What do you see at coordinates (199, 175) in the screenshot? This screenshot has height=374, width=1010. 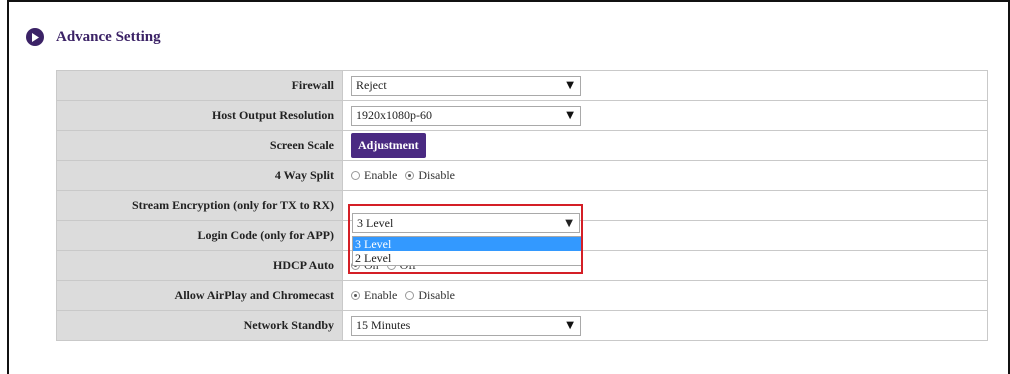 I see `four-way-split-label: 4 Way Split` at bounding box center [199, 175].